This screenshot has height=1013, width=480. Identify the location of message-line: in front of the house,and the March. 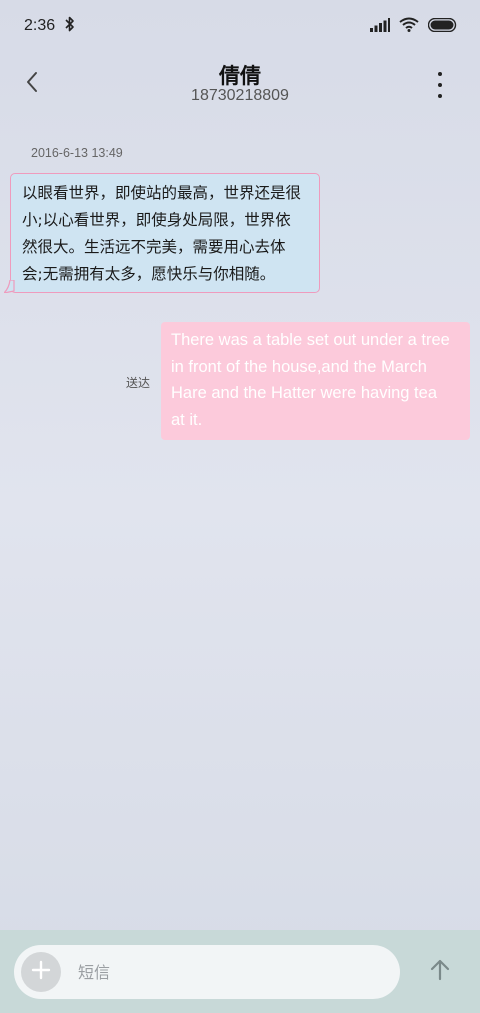
(299, 366).